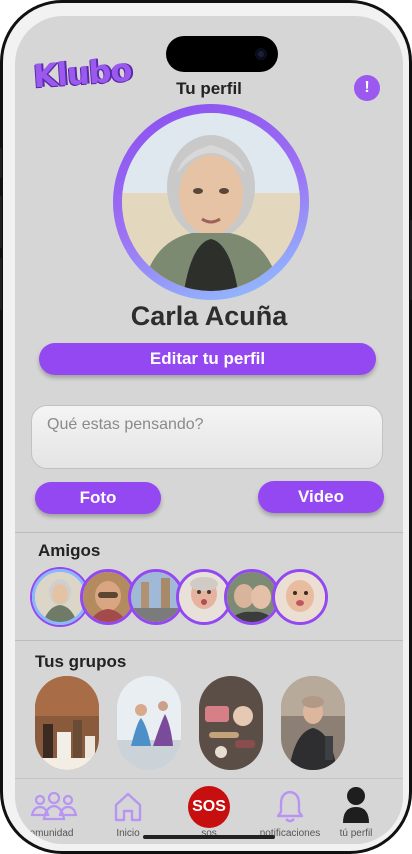 The image size is (412, 854). I want to click on page-title: Tu perfil, so click(209, 88).